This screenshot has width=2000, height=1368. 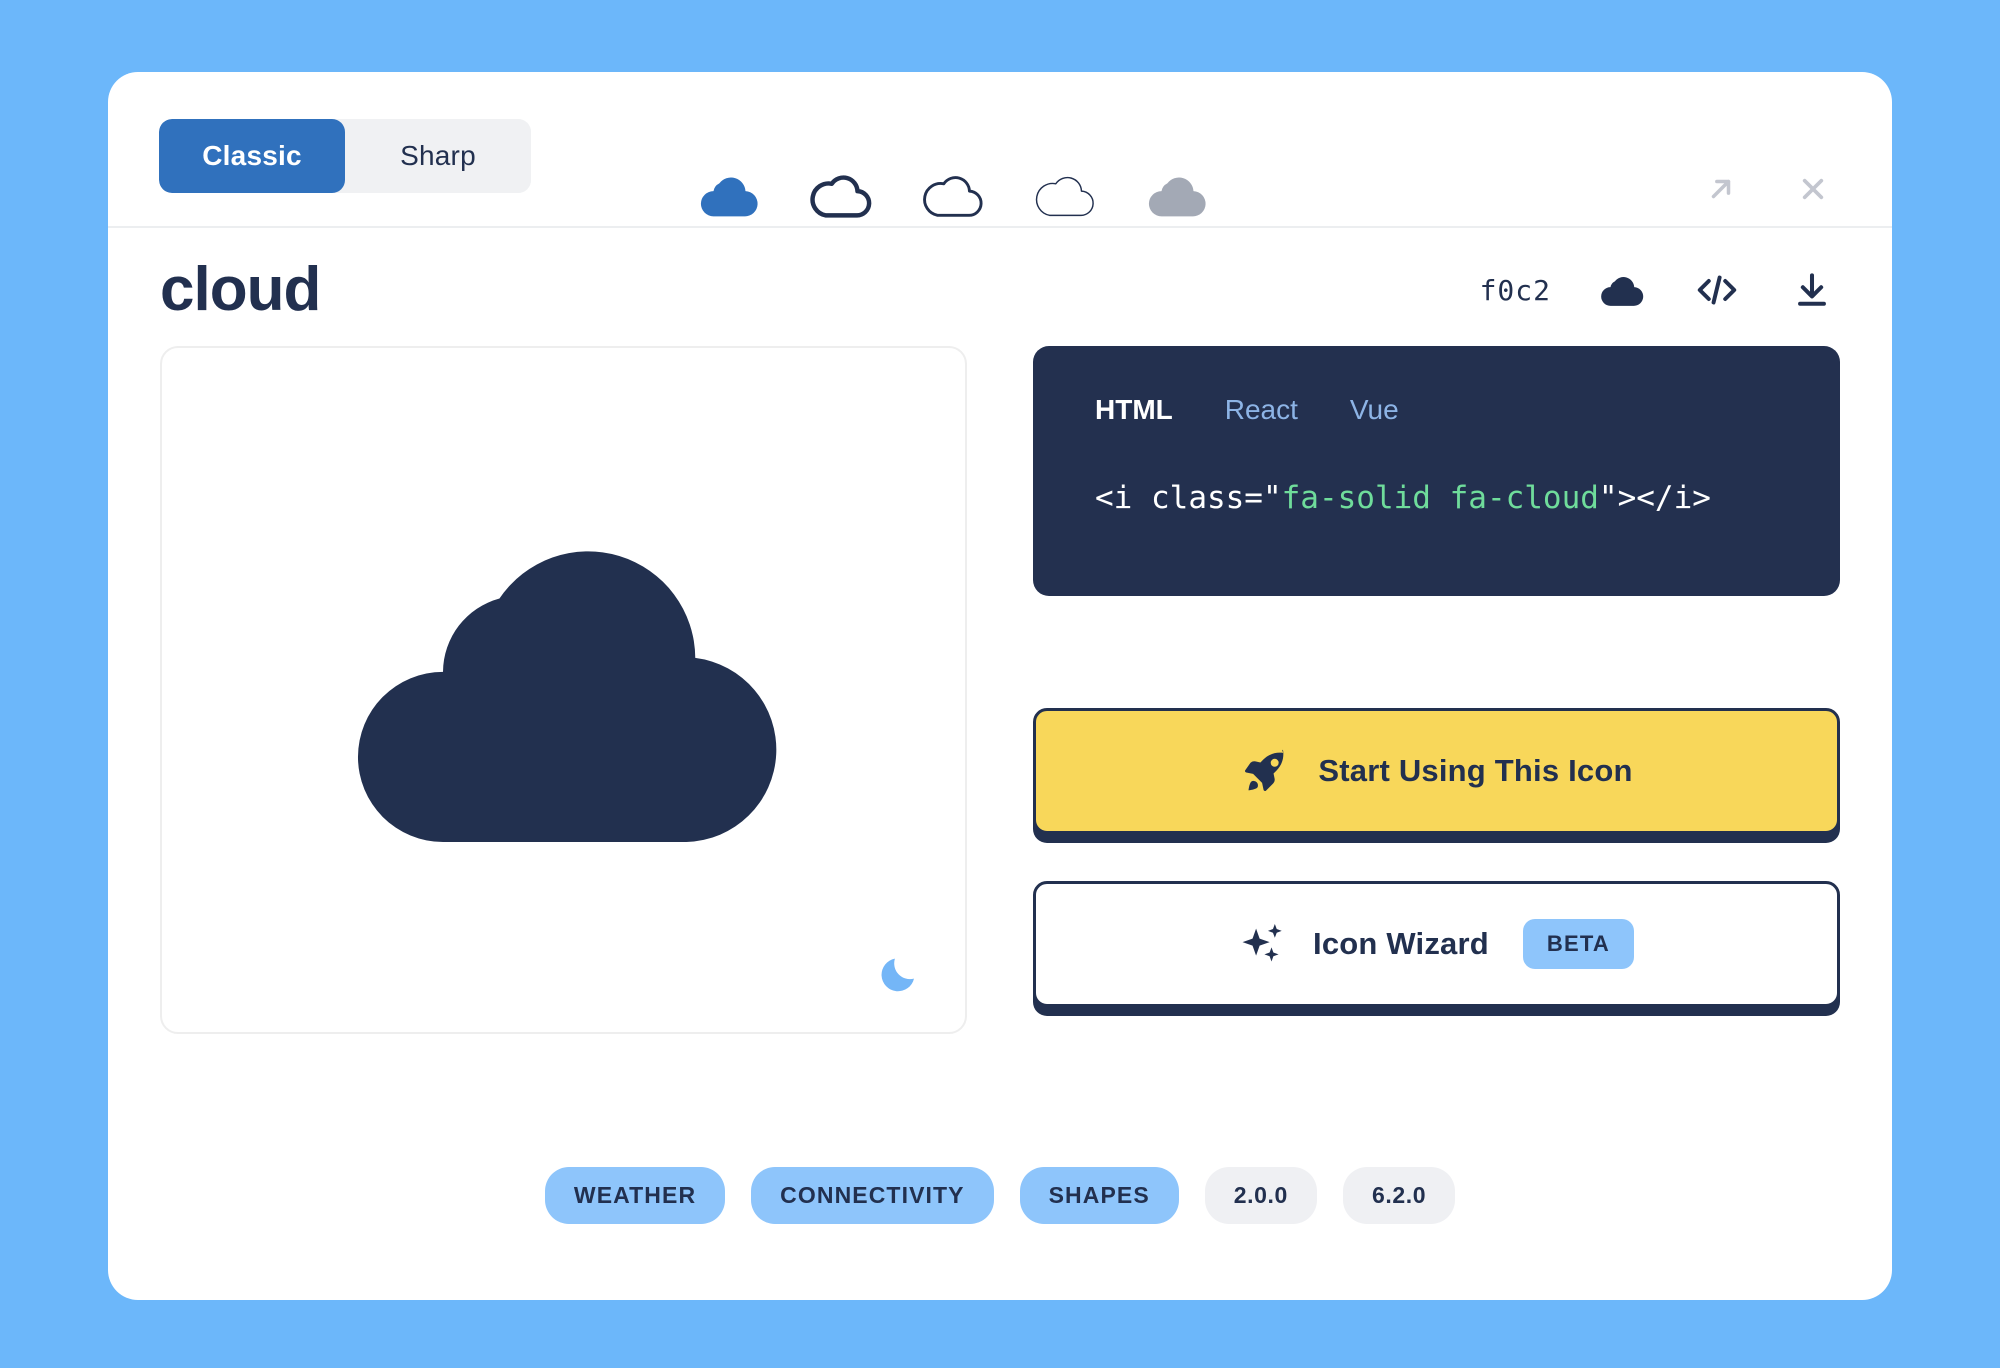 What do you see at coordinates (252, 156) in the screenshot?
I see `style-toggle-classic: Classic` at bounding box center [252, 156].